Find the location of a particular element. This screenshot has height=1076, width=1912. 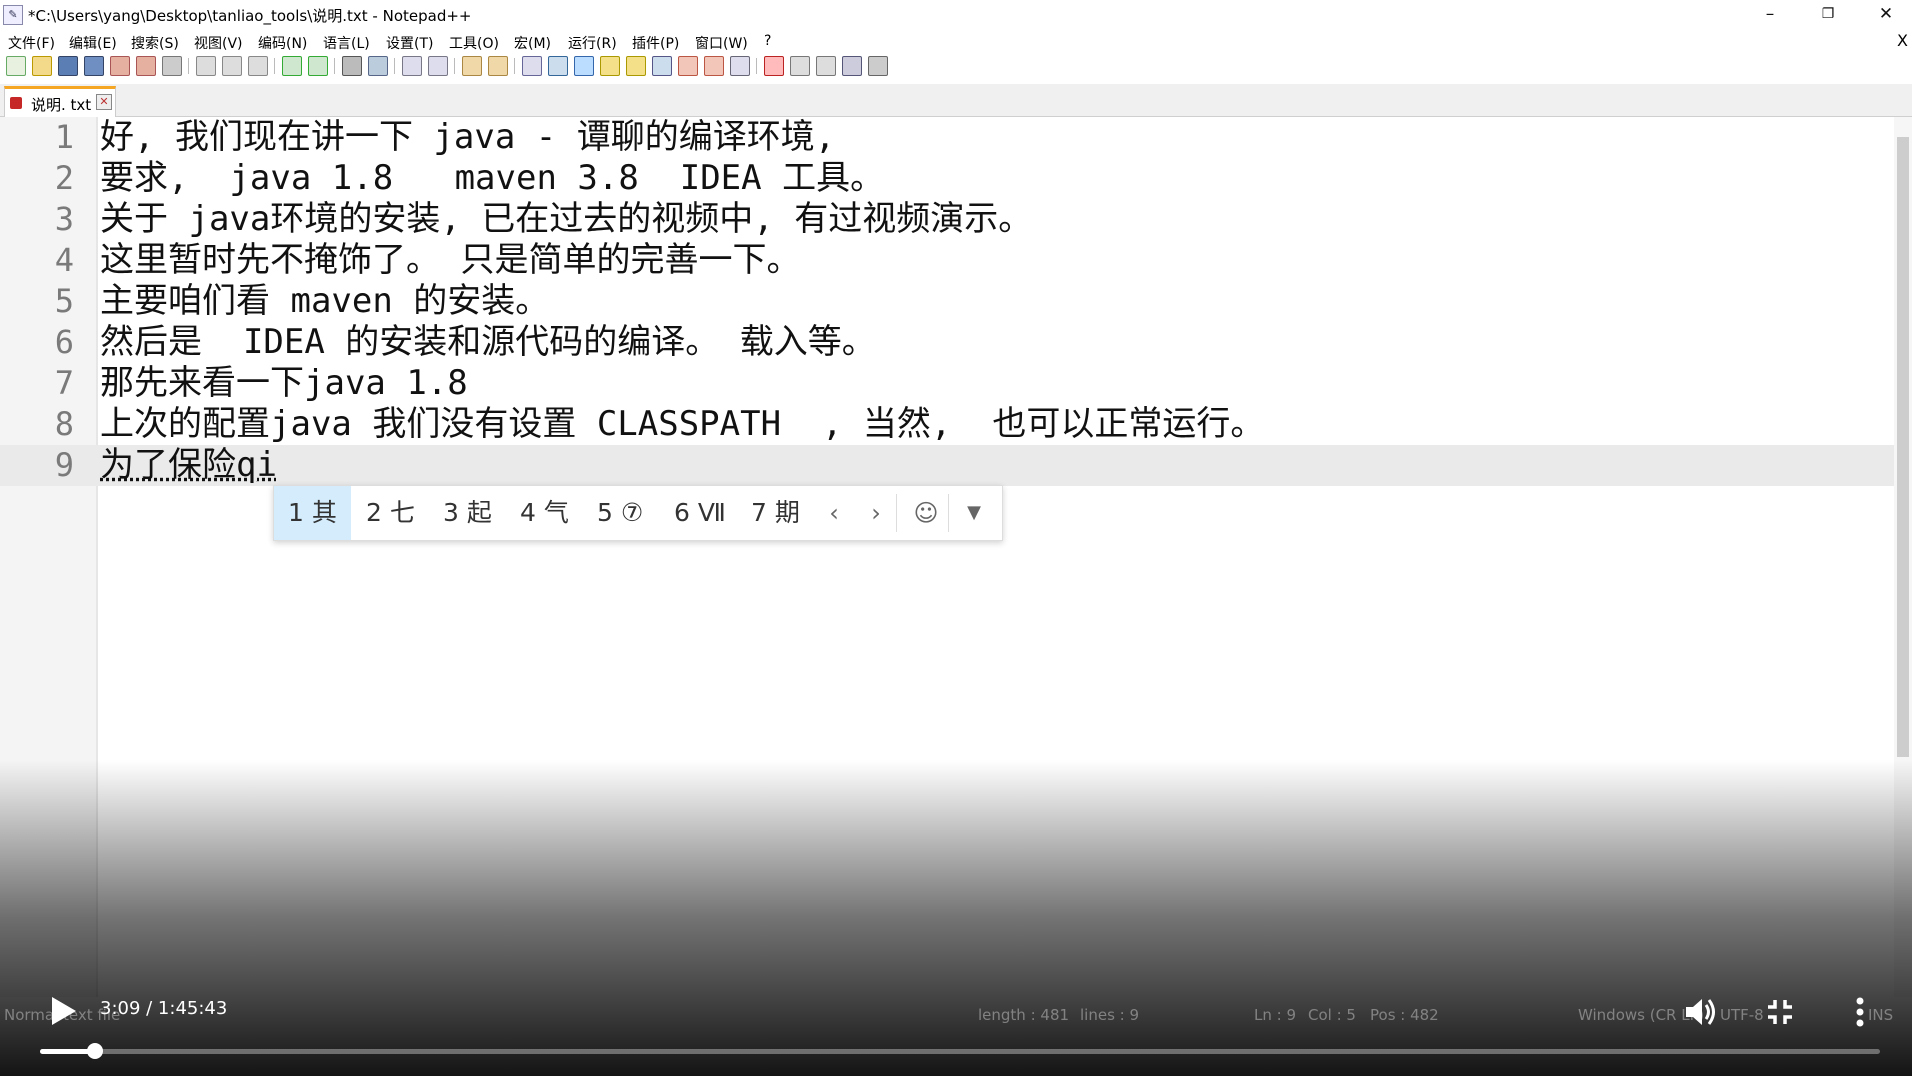

line-text: 主要咱们看 maven 的安装。 is located at coordinates (325, 301).